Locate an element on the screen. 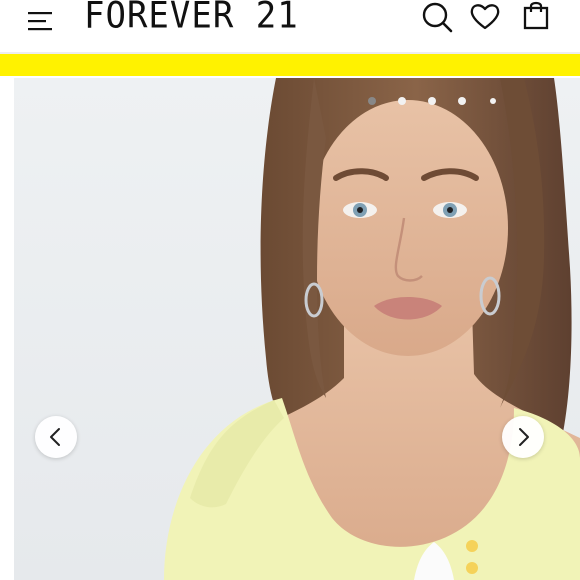 The width and height of the screenshot is (580, 580). chevron-right-icon is located at coordinates (524, 437).